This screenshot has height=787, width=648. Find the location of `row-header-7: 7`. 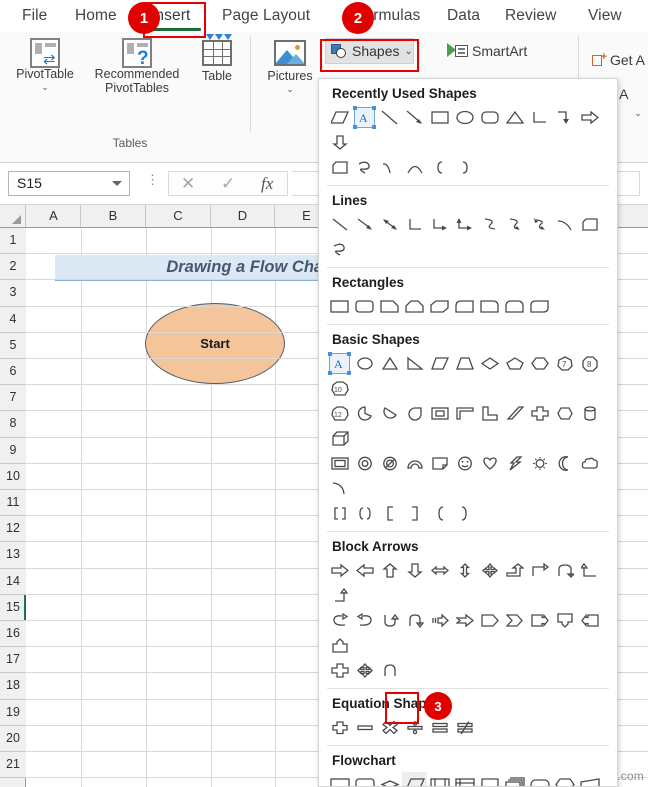

row-header-7: 7 is located at coordinates (13, 398).